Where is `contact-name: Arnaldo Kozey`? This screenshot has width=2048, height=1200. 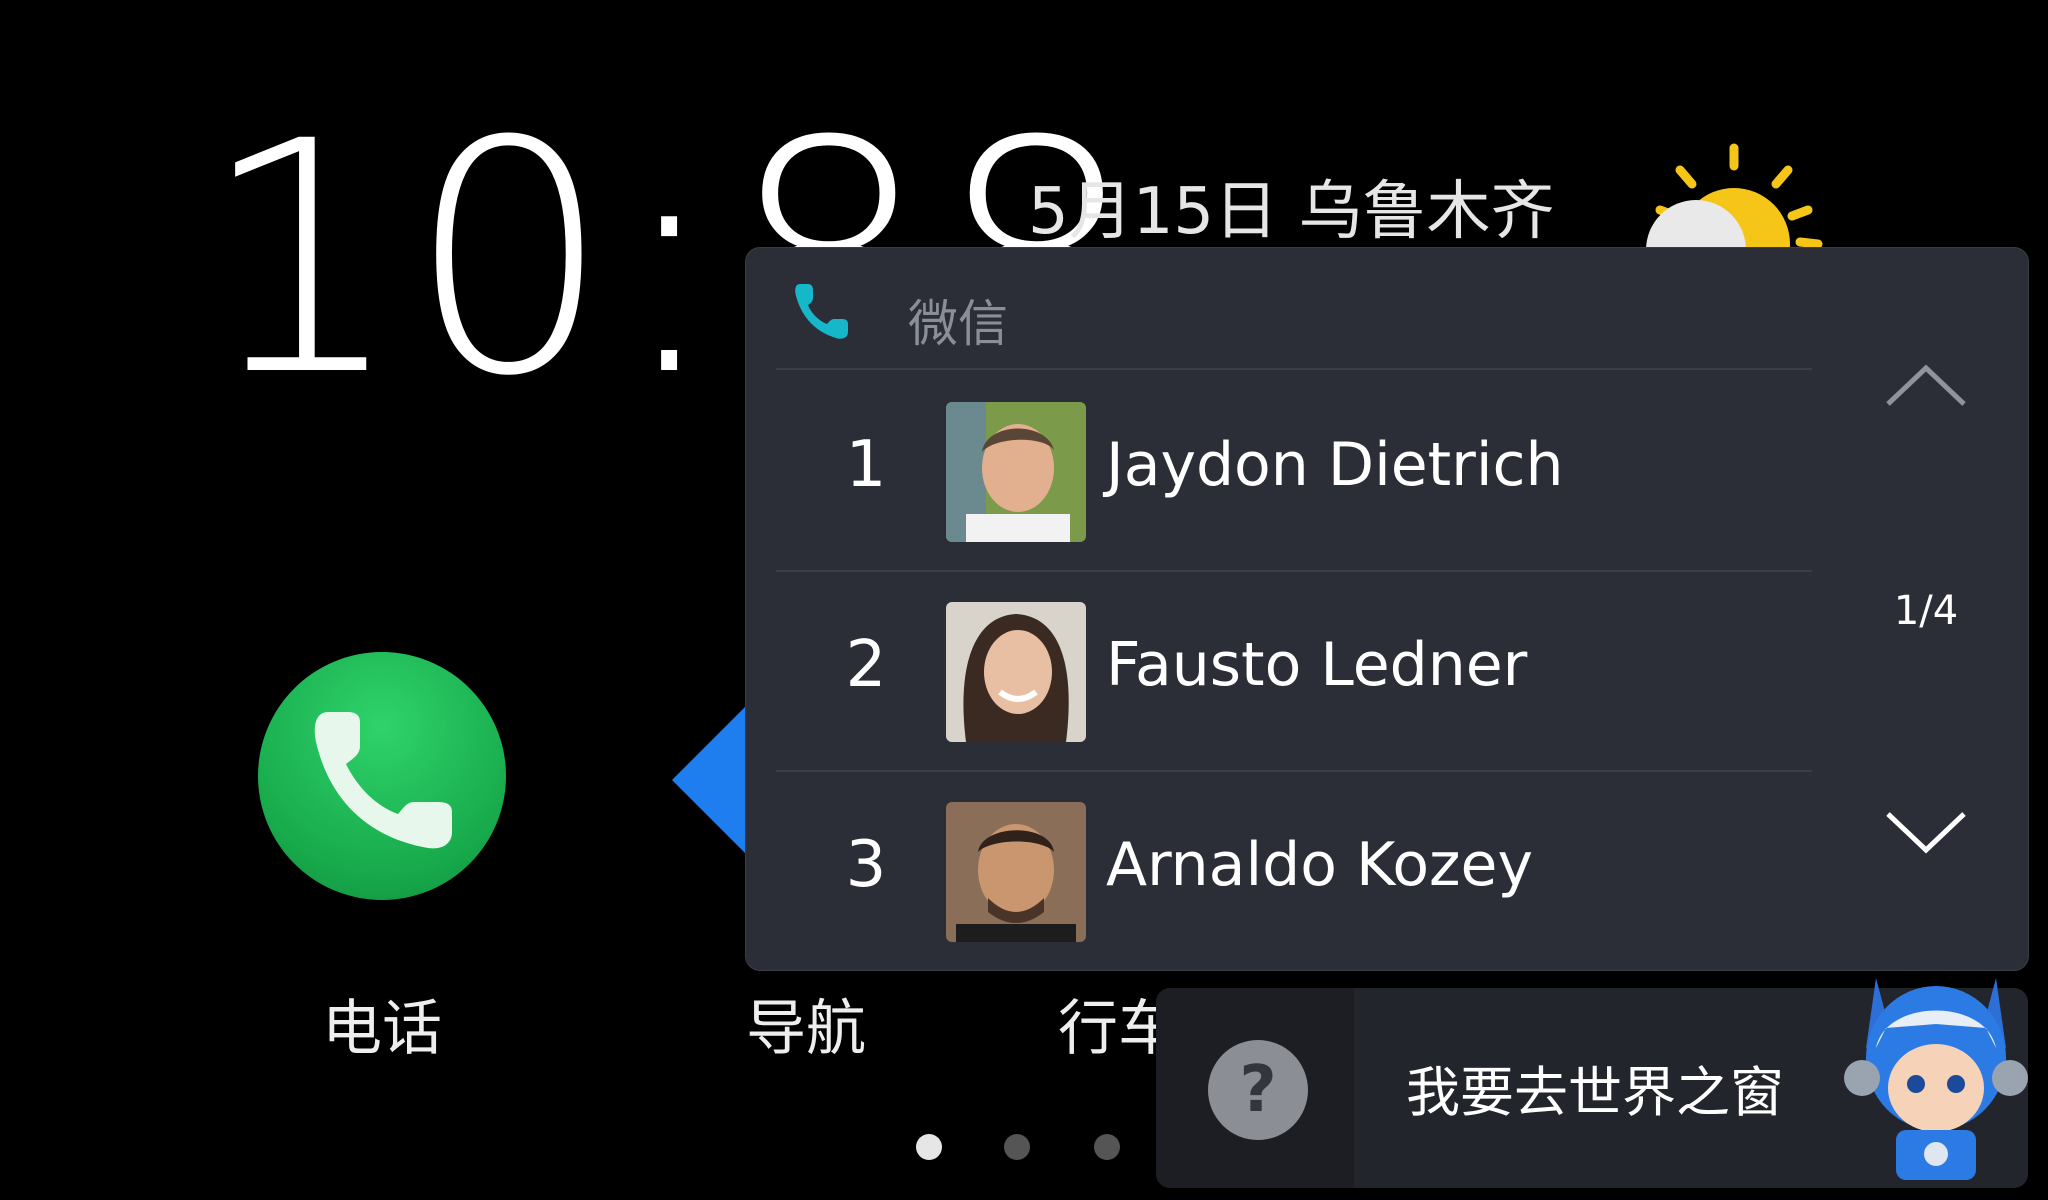
contact-name: Arnaldo Kozey is located at coordinates (1319, 865).